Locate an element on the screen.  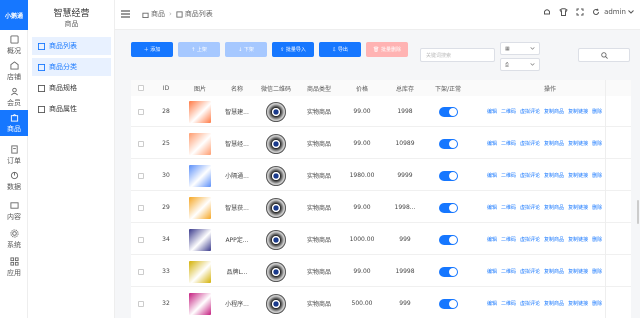
select-all-checkbox is located at coordinates (141, 88).